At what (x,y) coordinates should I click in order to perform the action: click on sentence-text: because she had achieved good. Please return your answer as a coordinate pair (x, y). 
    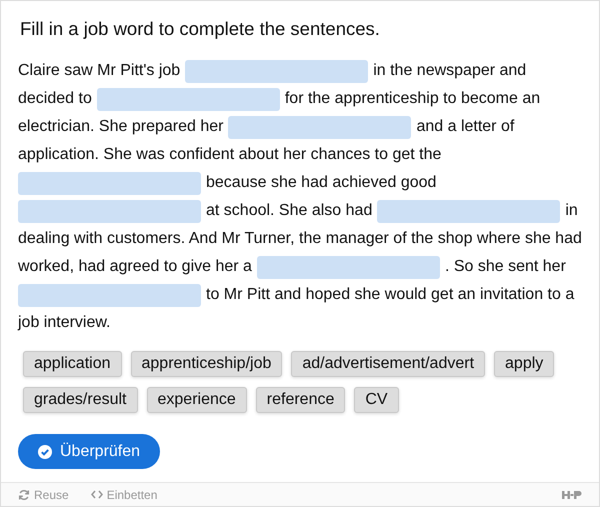
    Looking at the image, I should click on (321, 183).